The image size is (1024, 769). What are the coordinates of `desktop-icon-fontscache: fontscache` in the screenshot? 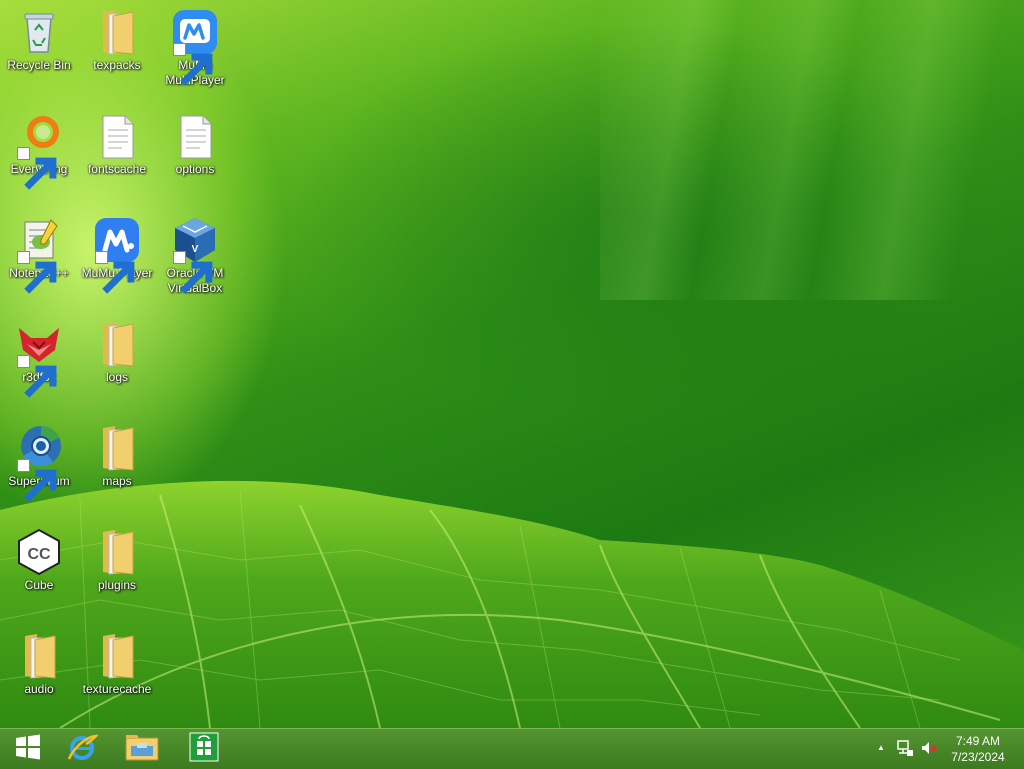 It's located at (117, 156).